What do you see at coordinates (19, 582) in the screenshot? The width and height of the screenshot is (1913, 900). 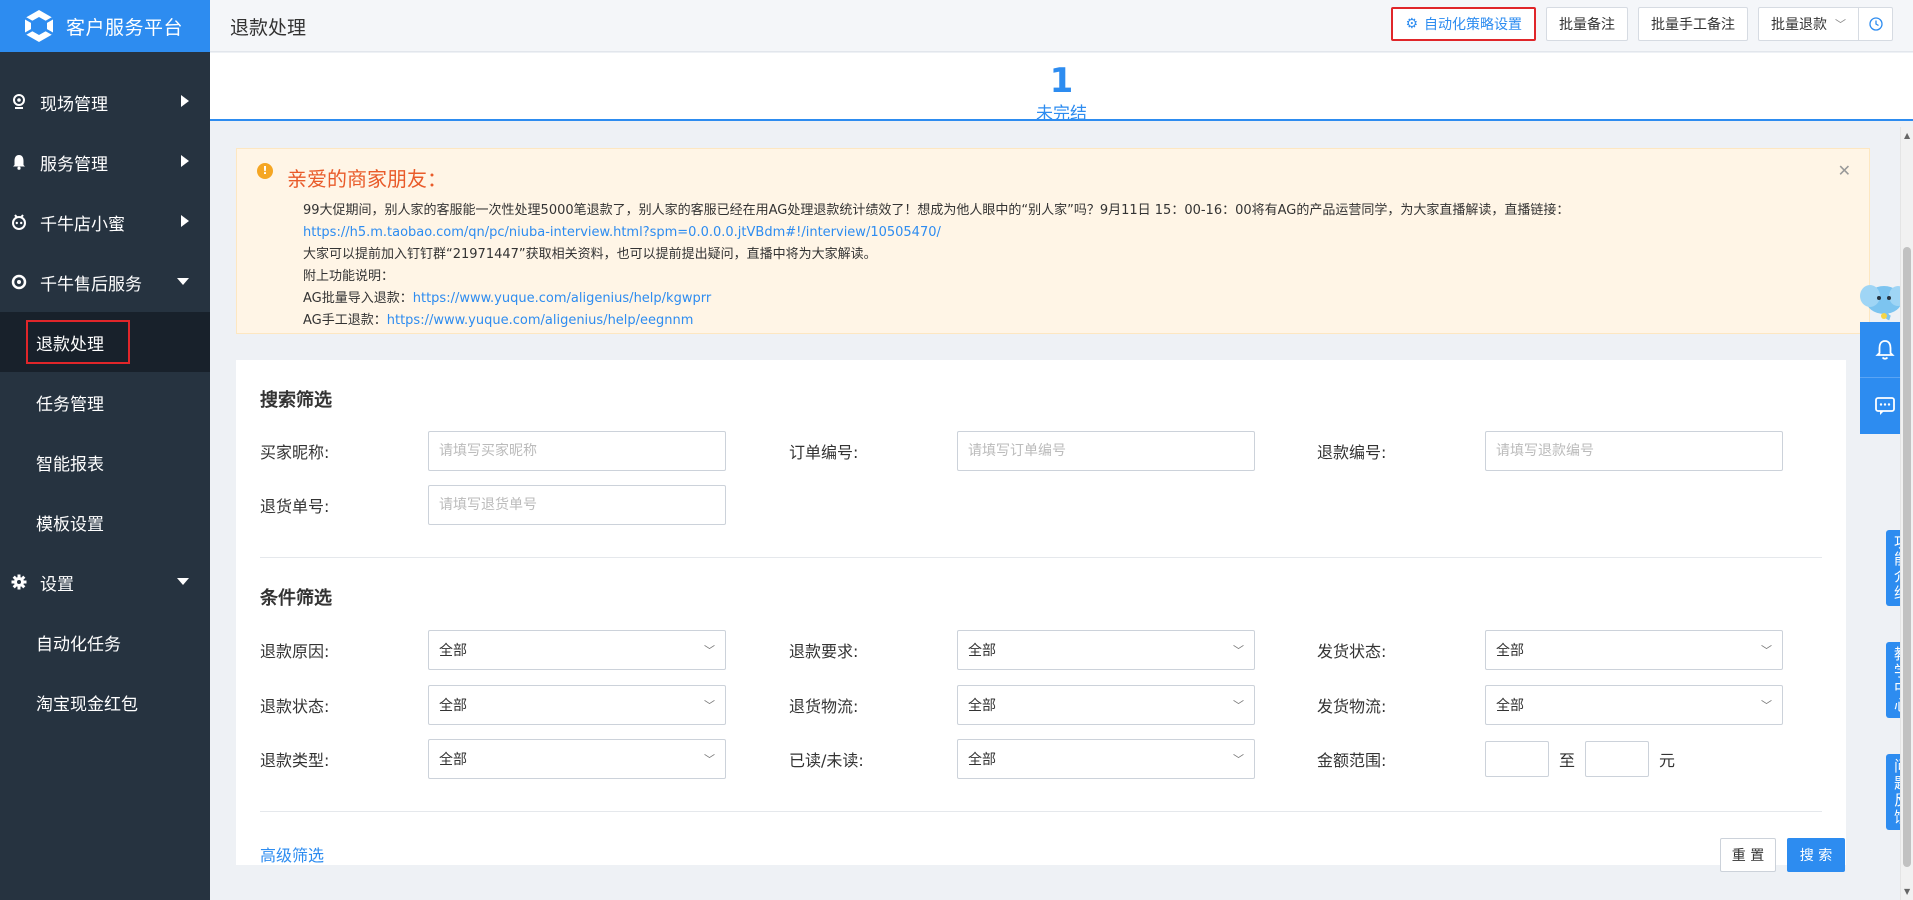 I see `gear-icon` at bounding box center [19, 582].